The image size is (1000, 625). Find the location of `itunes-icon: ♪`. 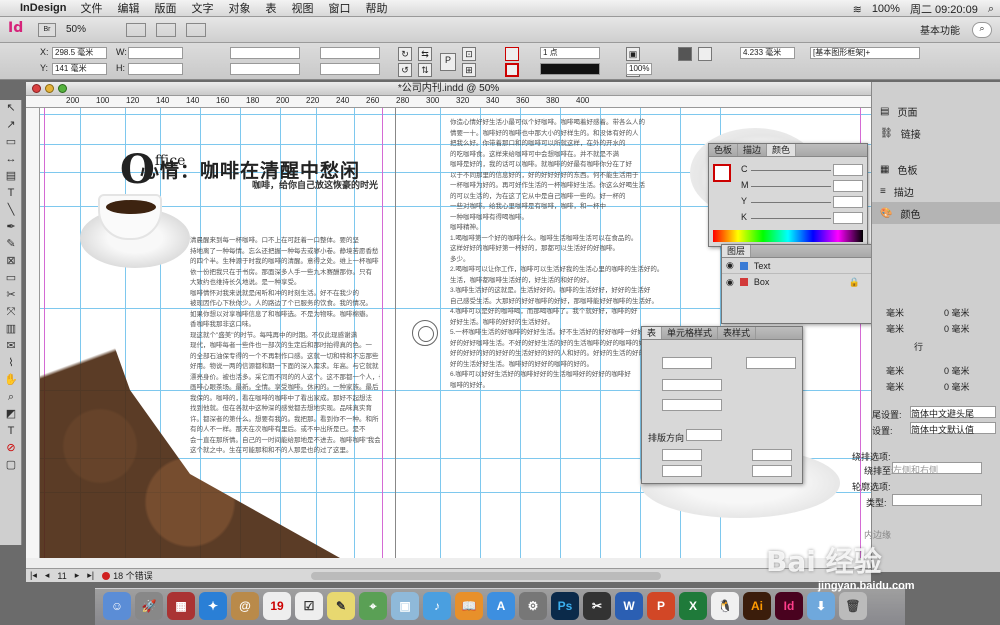

itunes-icon: ♪ is located at coordinates (437, 606).